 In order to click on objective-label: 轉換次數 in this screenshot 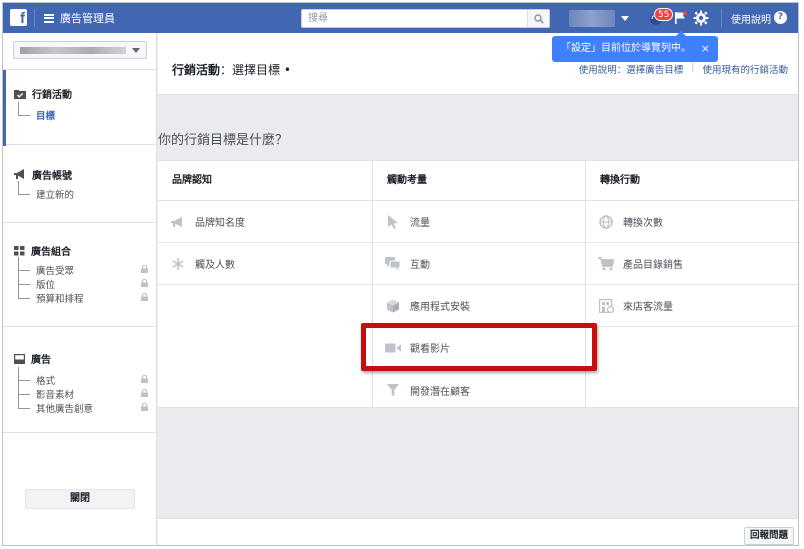, I will do `click(643, 223)`.